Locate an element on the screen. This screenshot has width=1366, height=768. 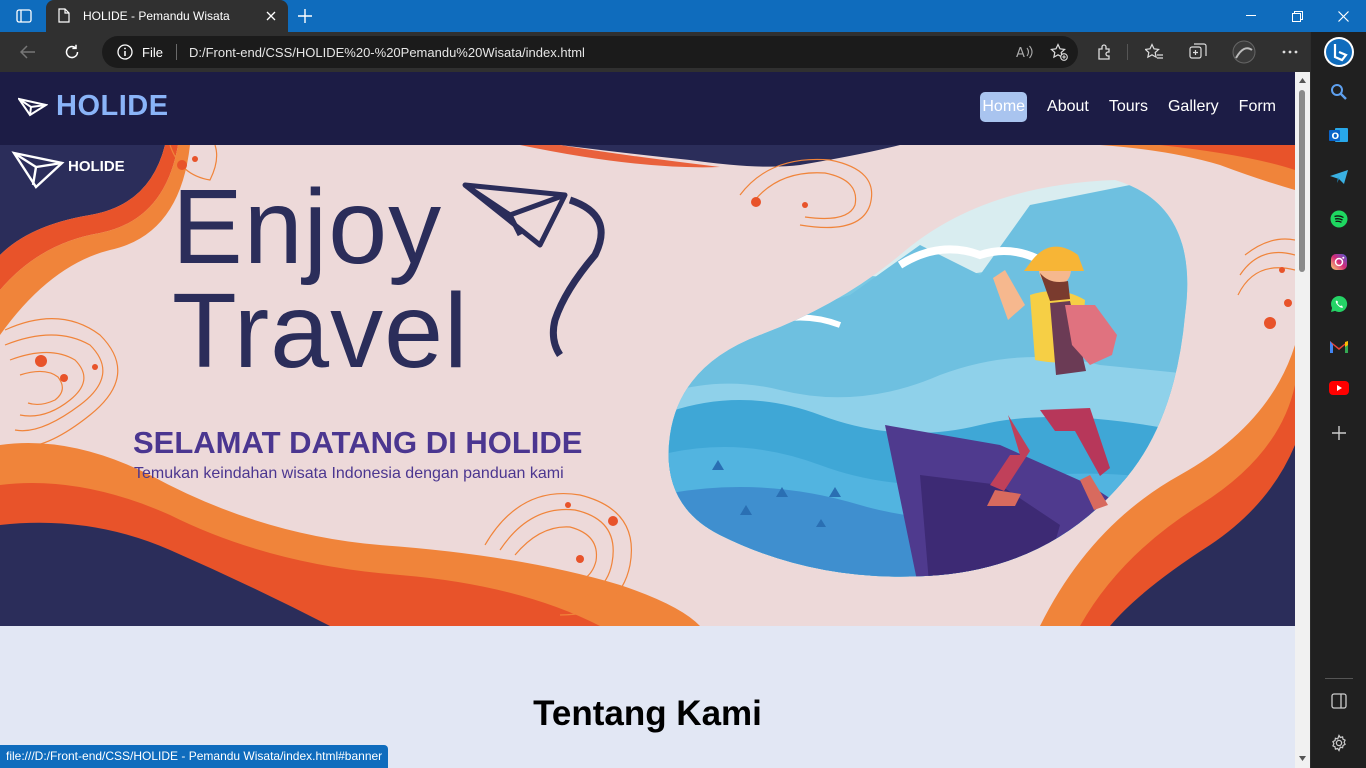
restore-icon is located at coordinates (1297, 16).